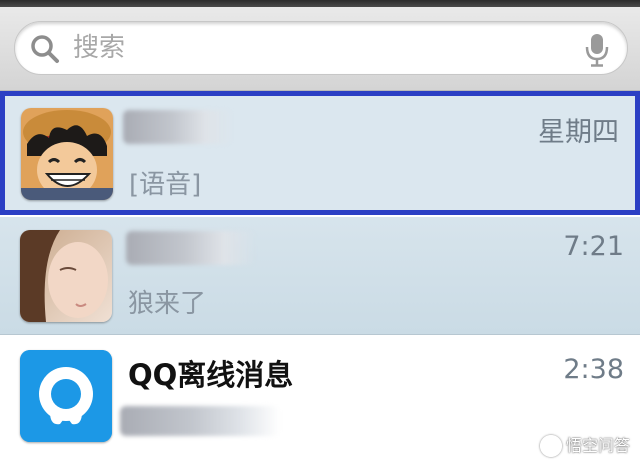 The width and height of the screenshot is (640, 463). I want to click on status-bar, so click(320, 3).